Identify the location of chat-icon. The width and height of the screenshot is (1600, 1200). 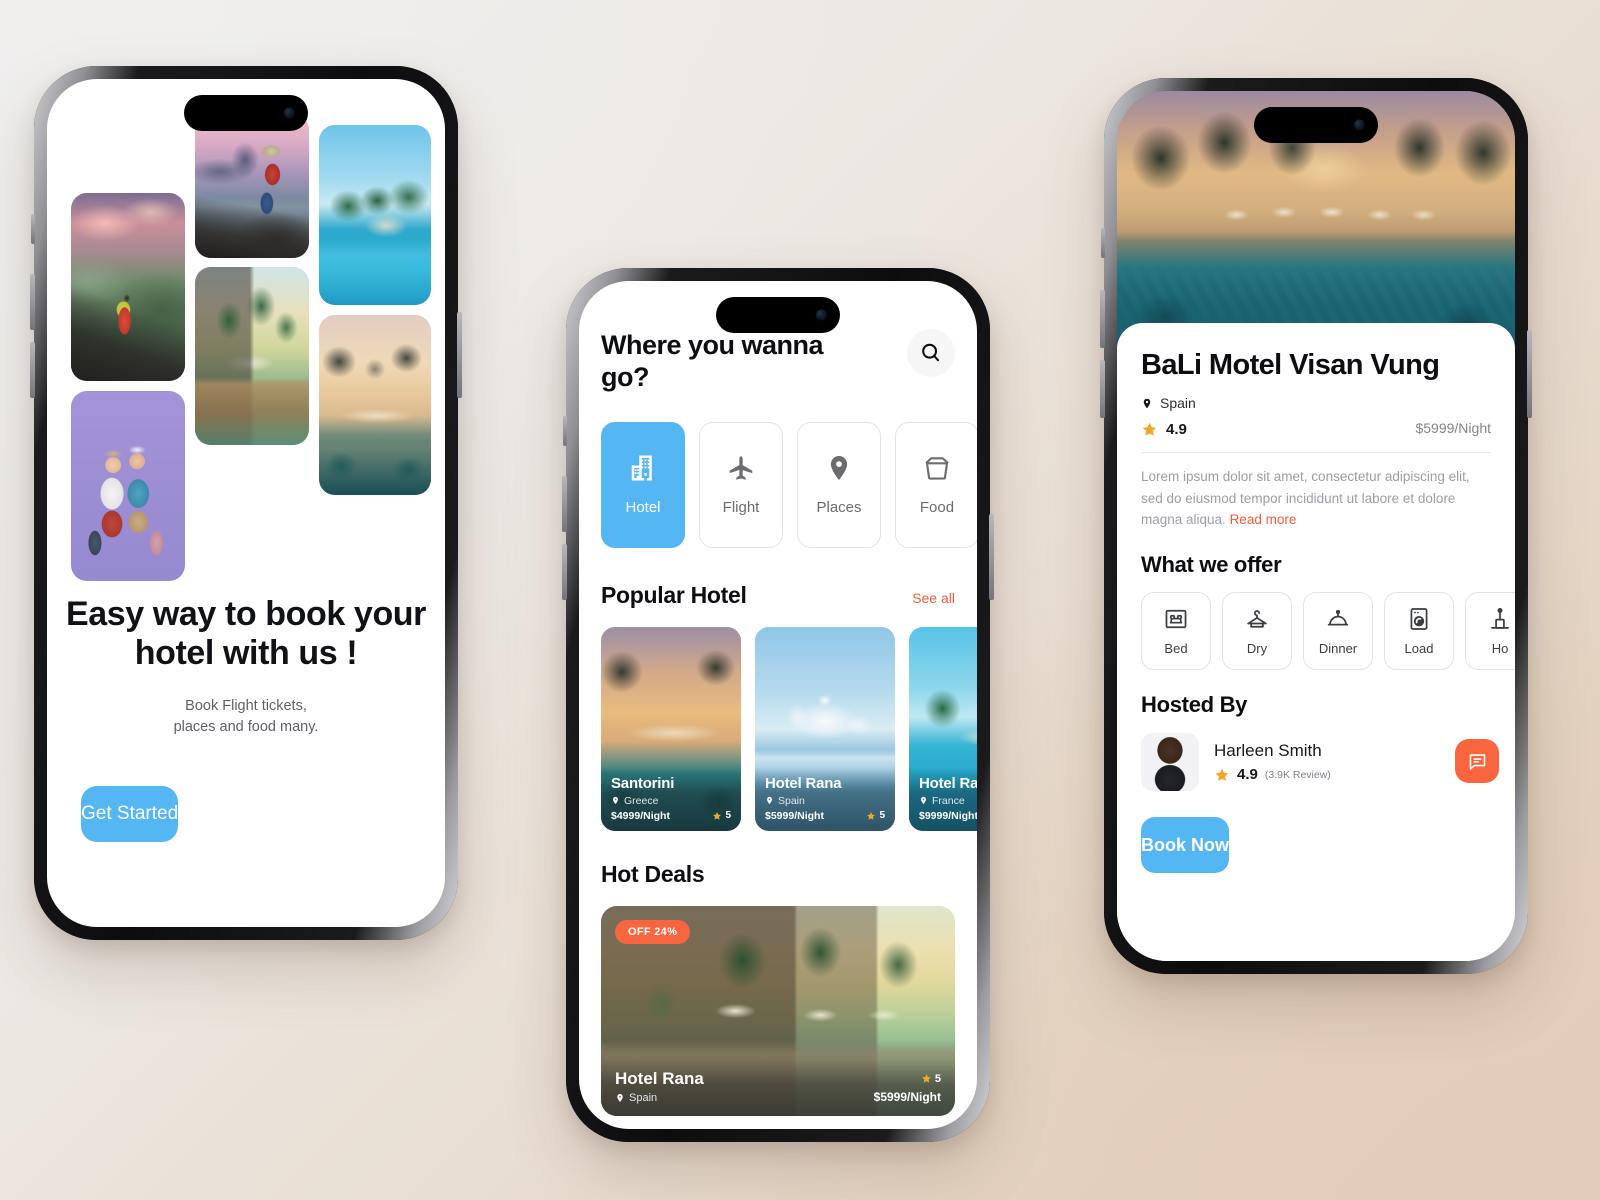
(1477, 761).